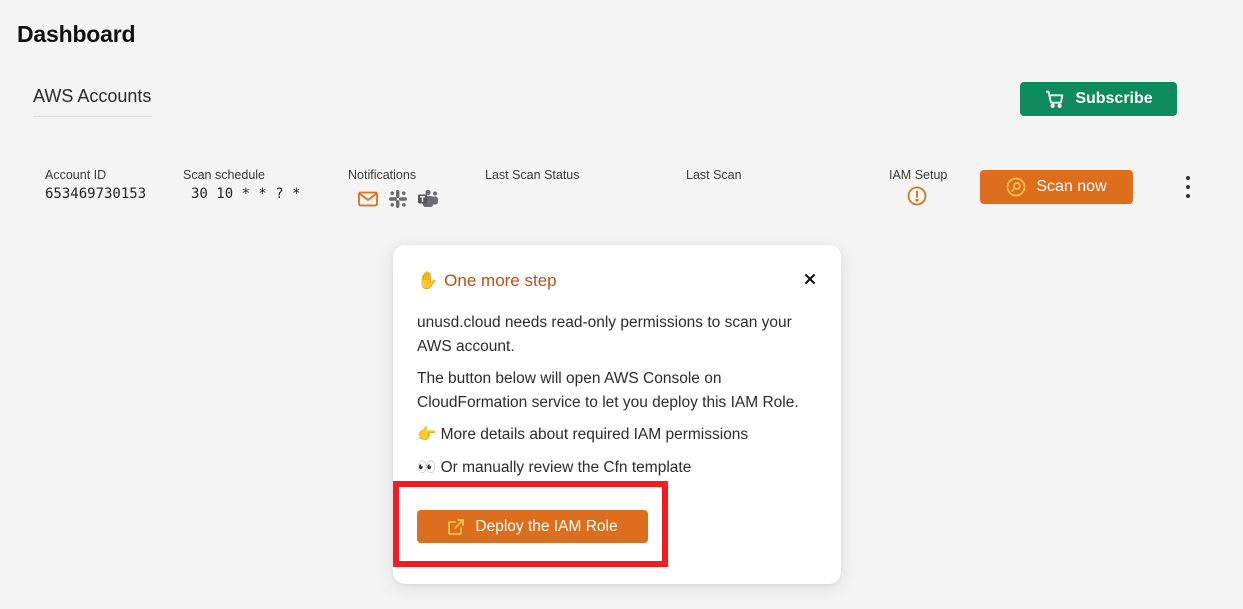 This screenshot has width=1243, height=609. What do you see at coordinates (1188, 187) in the screenshot?
I see `more-options-icon` at bounding box center [1188, 187].